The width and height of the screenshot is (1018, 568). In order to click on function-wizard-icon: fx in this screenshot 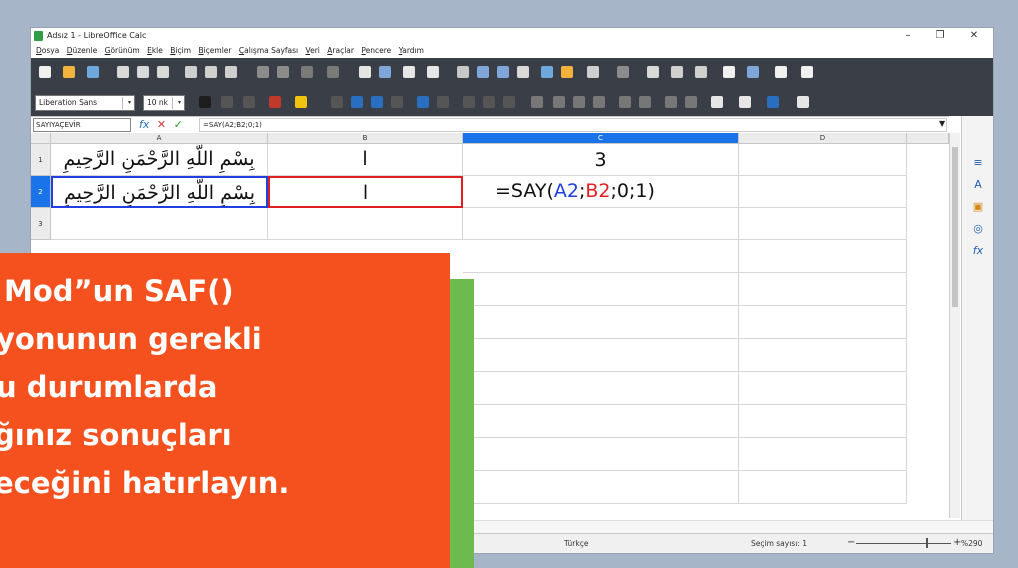, I will do `click(144, 124)`.